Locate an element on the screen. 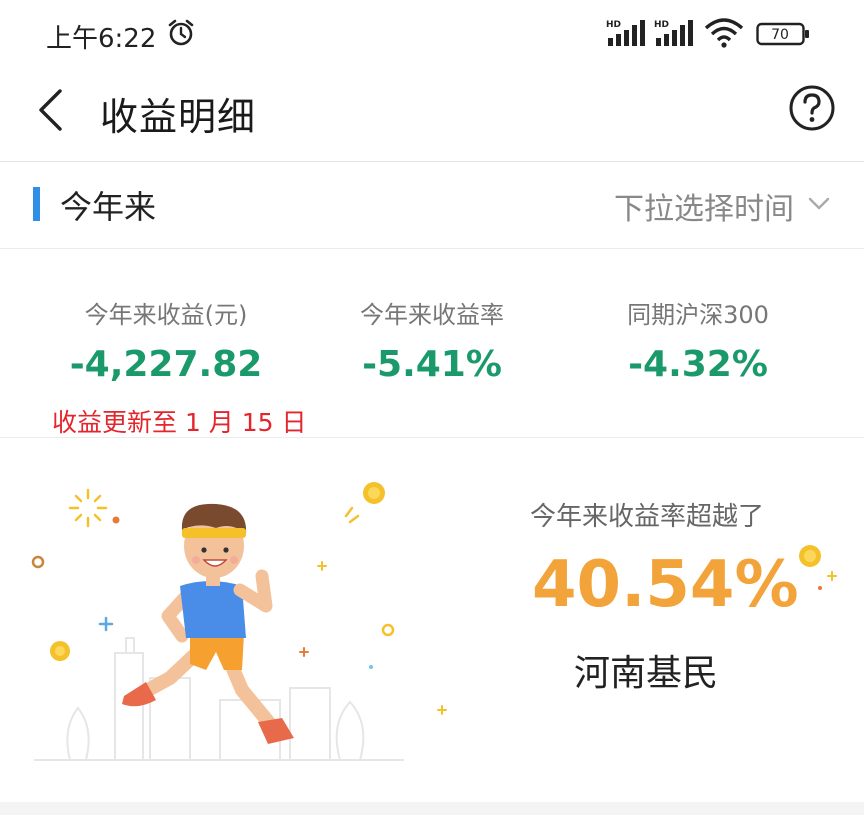 The height and width of the screenshot is (815, 864). nav-header: 收益明细 is located at coordinates (432, 114).